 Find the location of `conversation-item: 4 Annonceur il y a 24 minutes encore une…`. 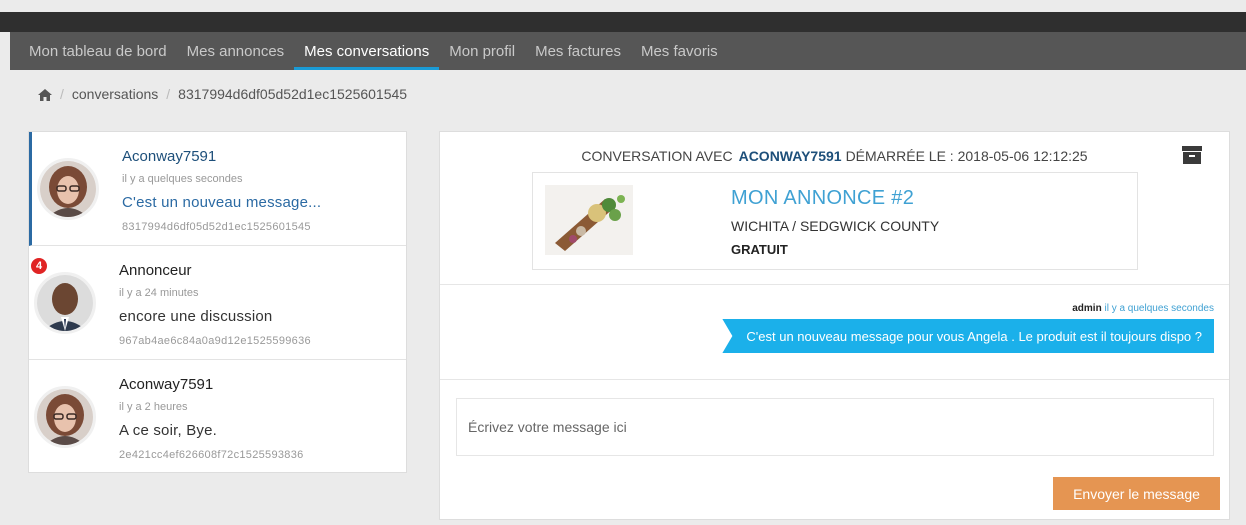

conversation-item: 4 Annonceur il y a 24 minutes encore une… is located at coordinates (217, 303).